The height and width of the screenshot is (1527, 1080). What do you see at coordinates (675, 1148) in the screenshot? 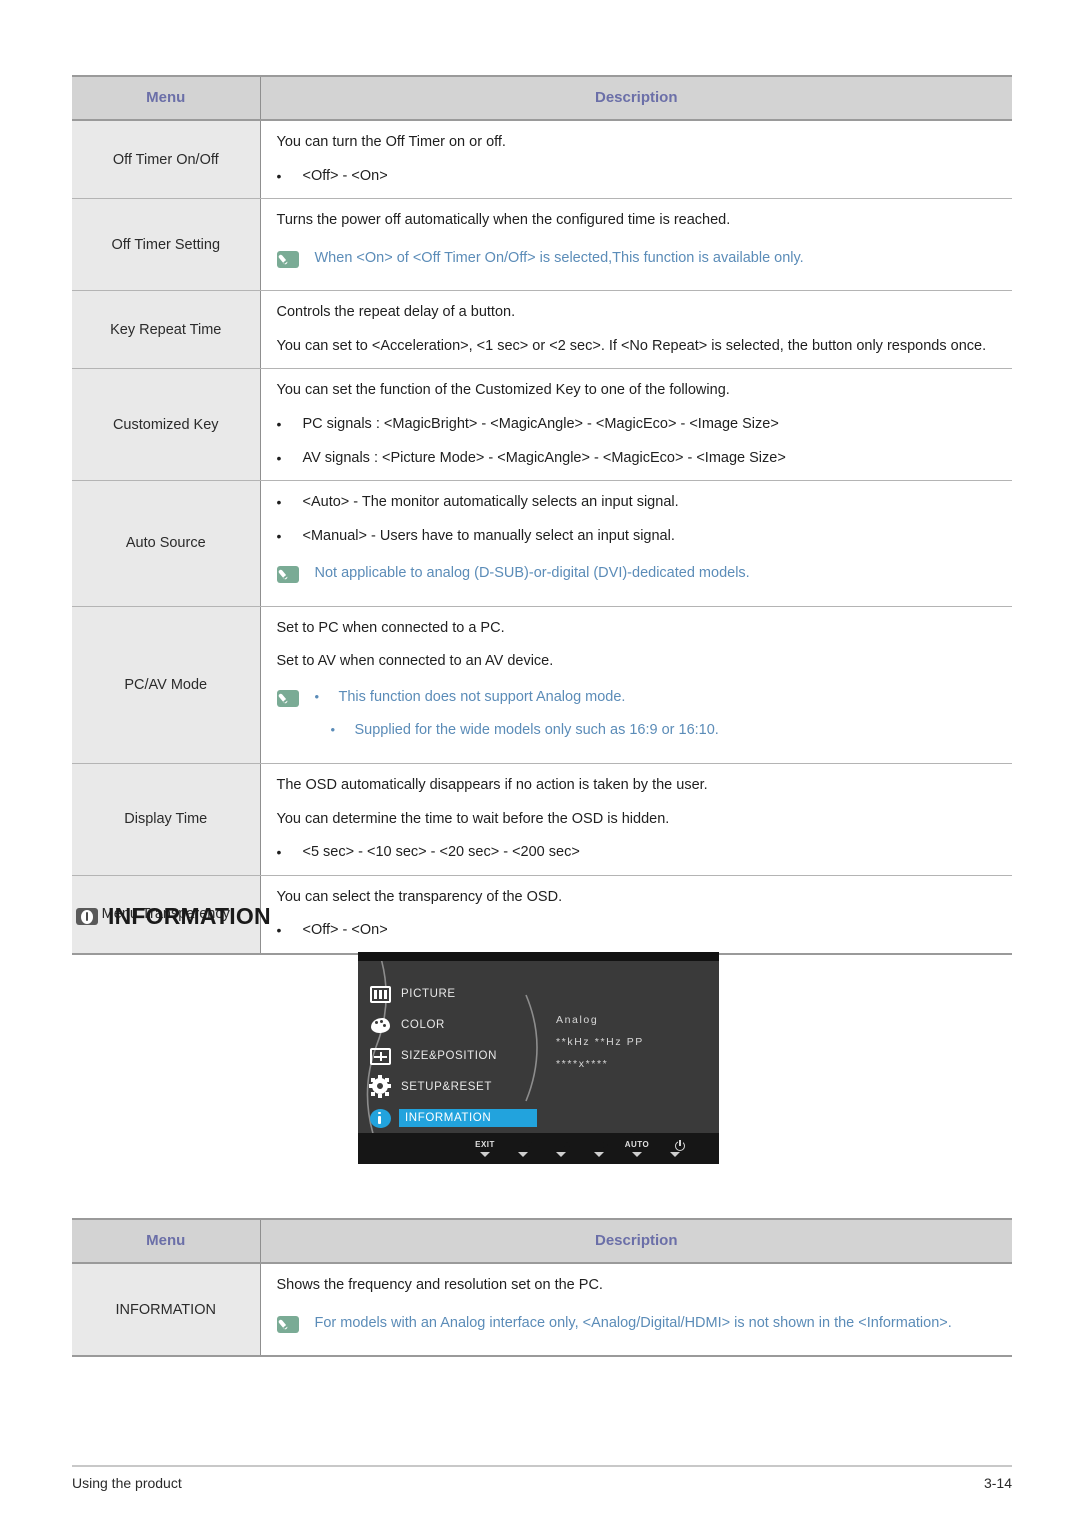
I see `osd-button-power` at bounding box center [675, 1148].